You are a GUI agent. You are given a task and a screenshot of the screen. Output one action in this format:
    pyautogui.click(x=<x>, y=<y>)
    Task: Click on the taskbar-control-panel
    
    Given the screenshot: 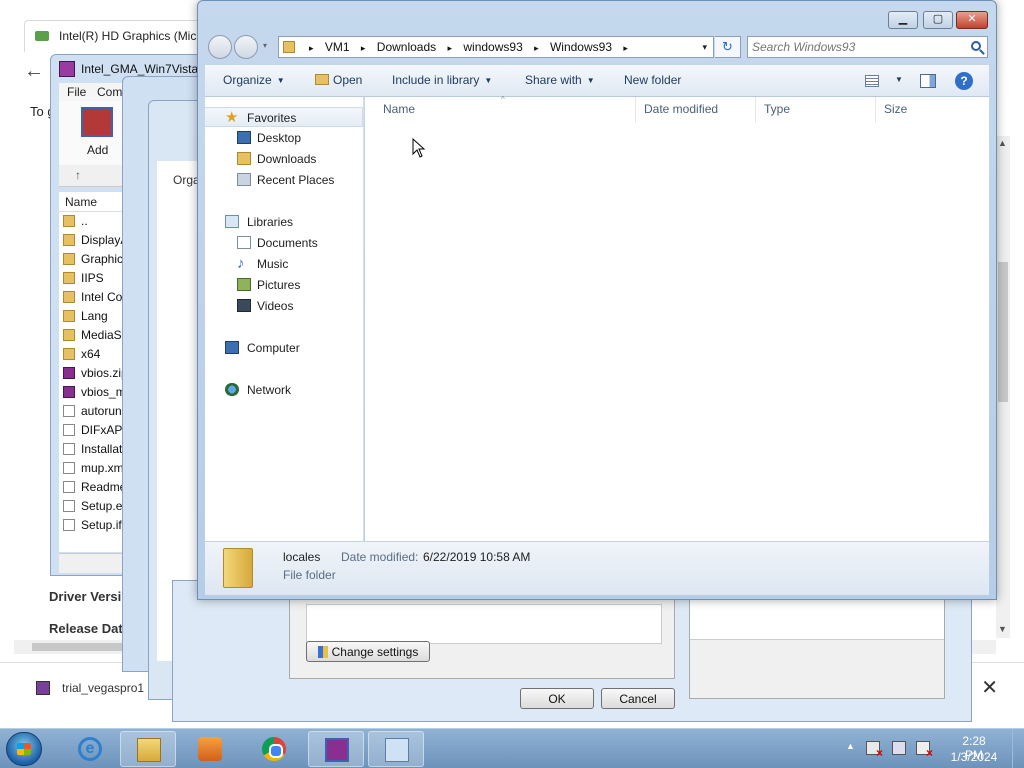 What is the action you would take?
    pyautogui.click(x=396, y=749)
    